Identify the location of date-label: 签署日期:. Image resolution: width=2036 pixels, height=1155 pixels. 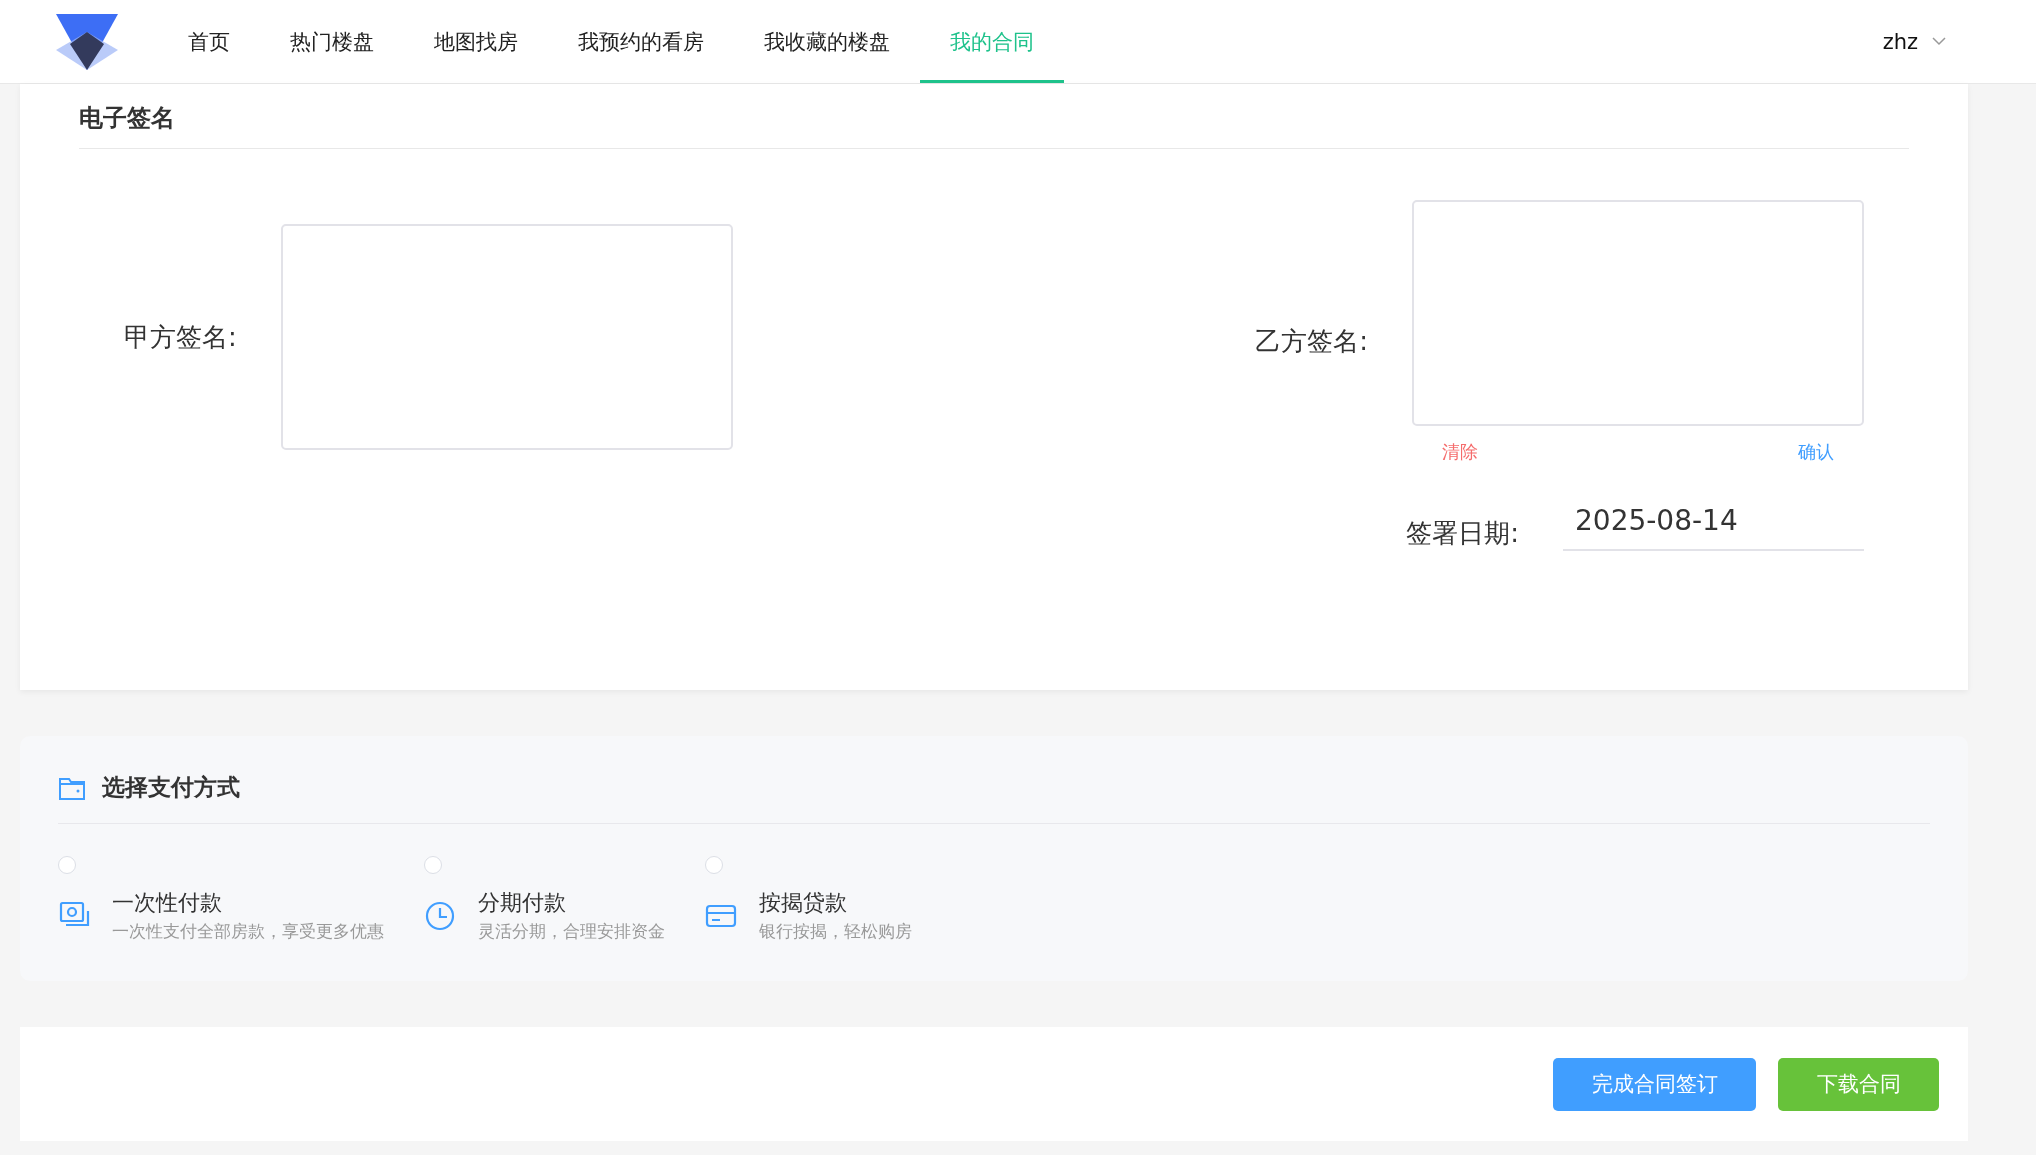
(1462, 533).